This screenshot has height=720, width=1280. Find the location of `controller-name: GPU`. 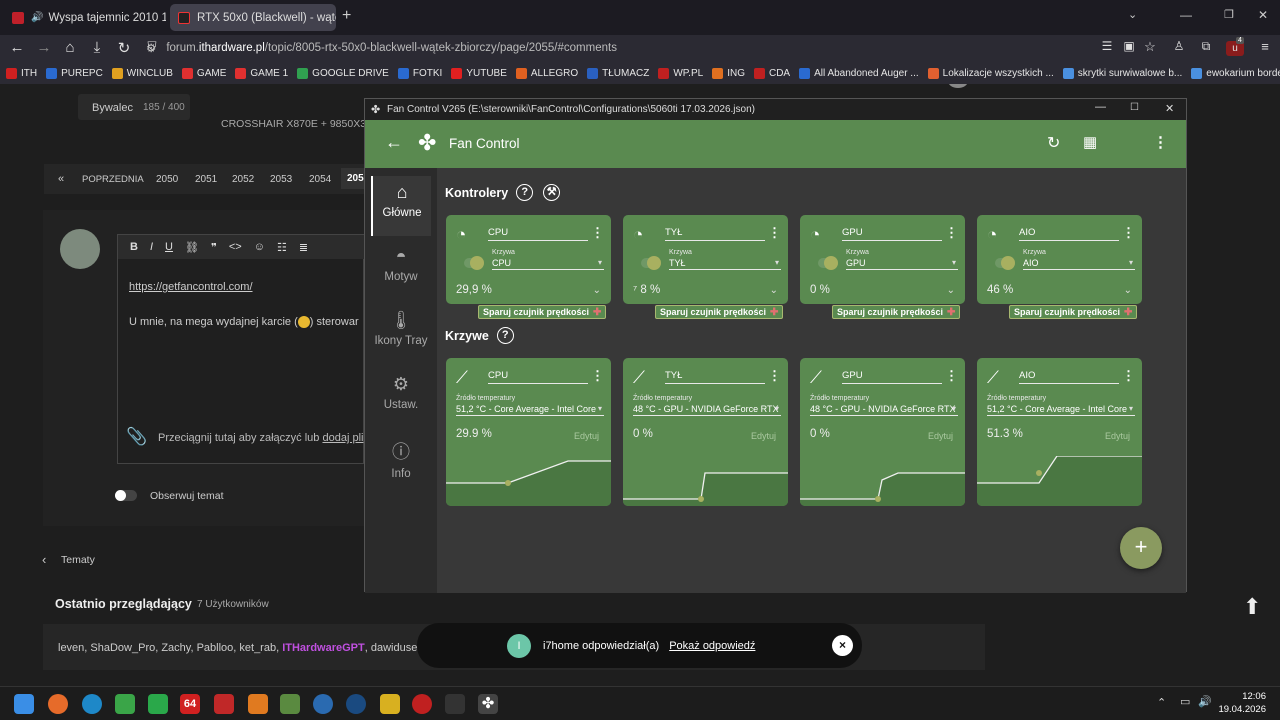

controller-name: GPU is located at coordinates (892, 234).